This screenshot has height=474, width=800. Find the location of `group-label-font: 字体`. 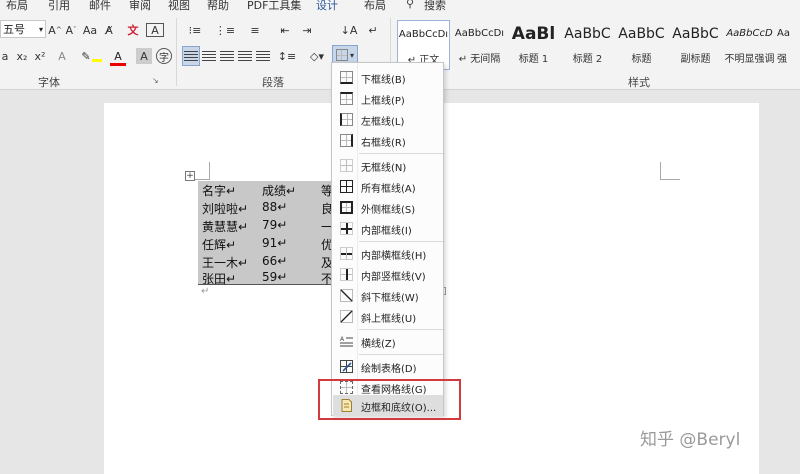

group-label-font: 字体 is located at coordinates (49, 82).